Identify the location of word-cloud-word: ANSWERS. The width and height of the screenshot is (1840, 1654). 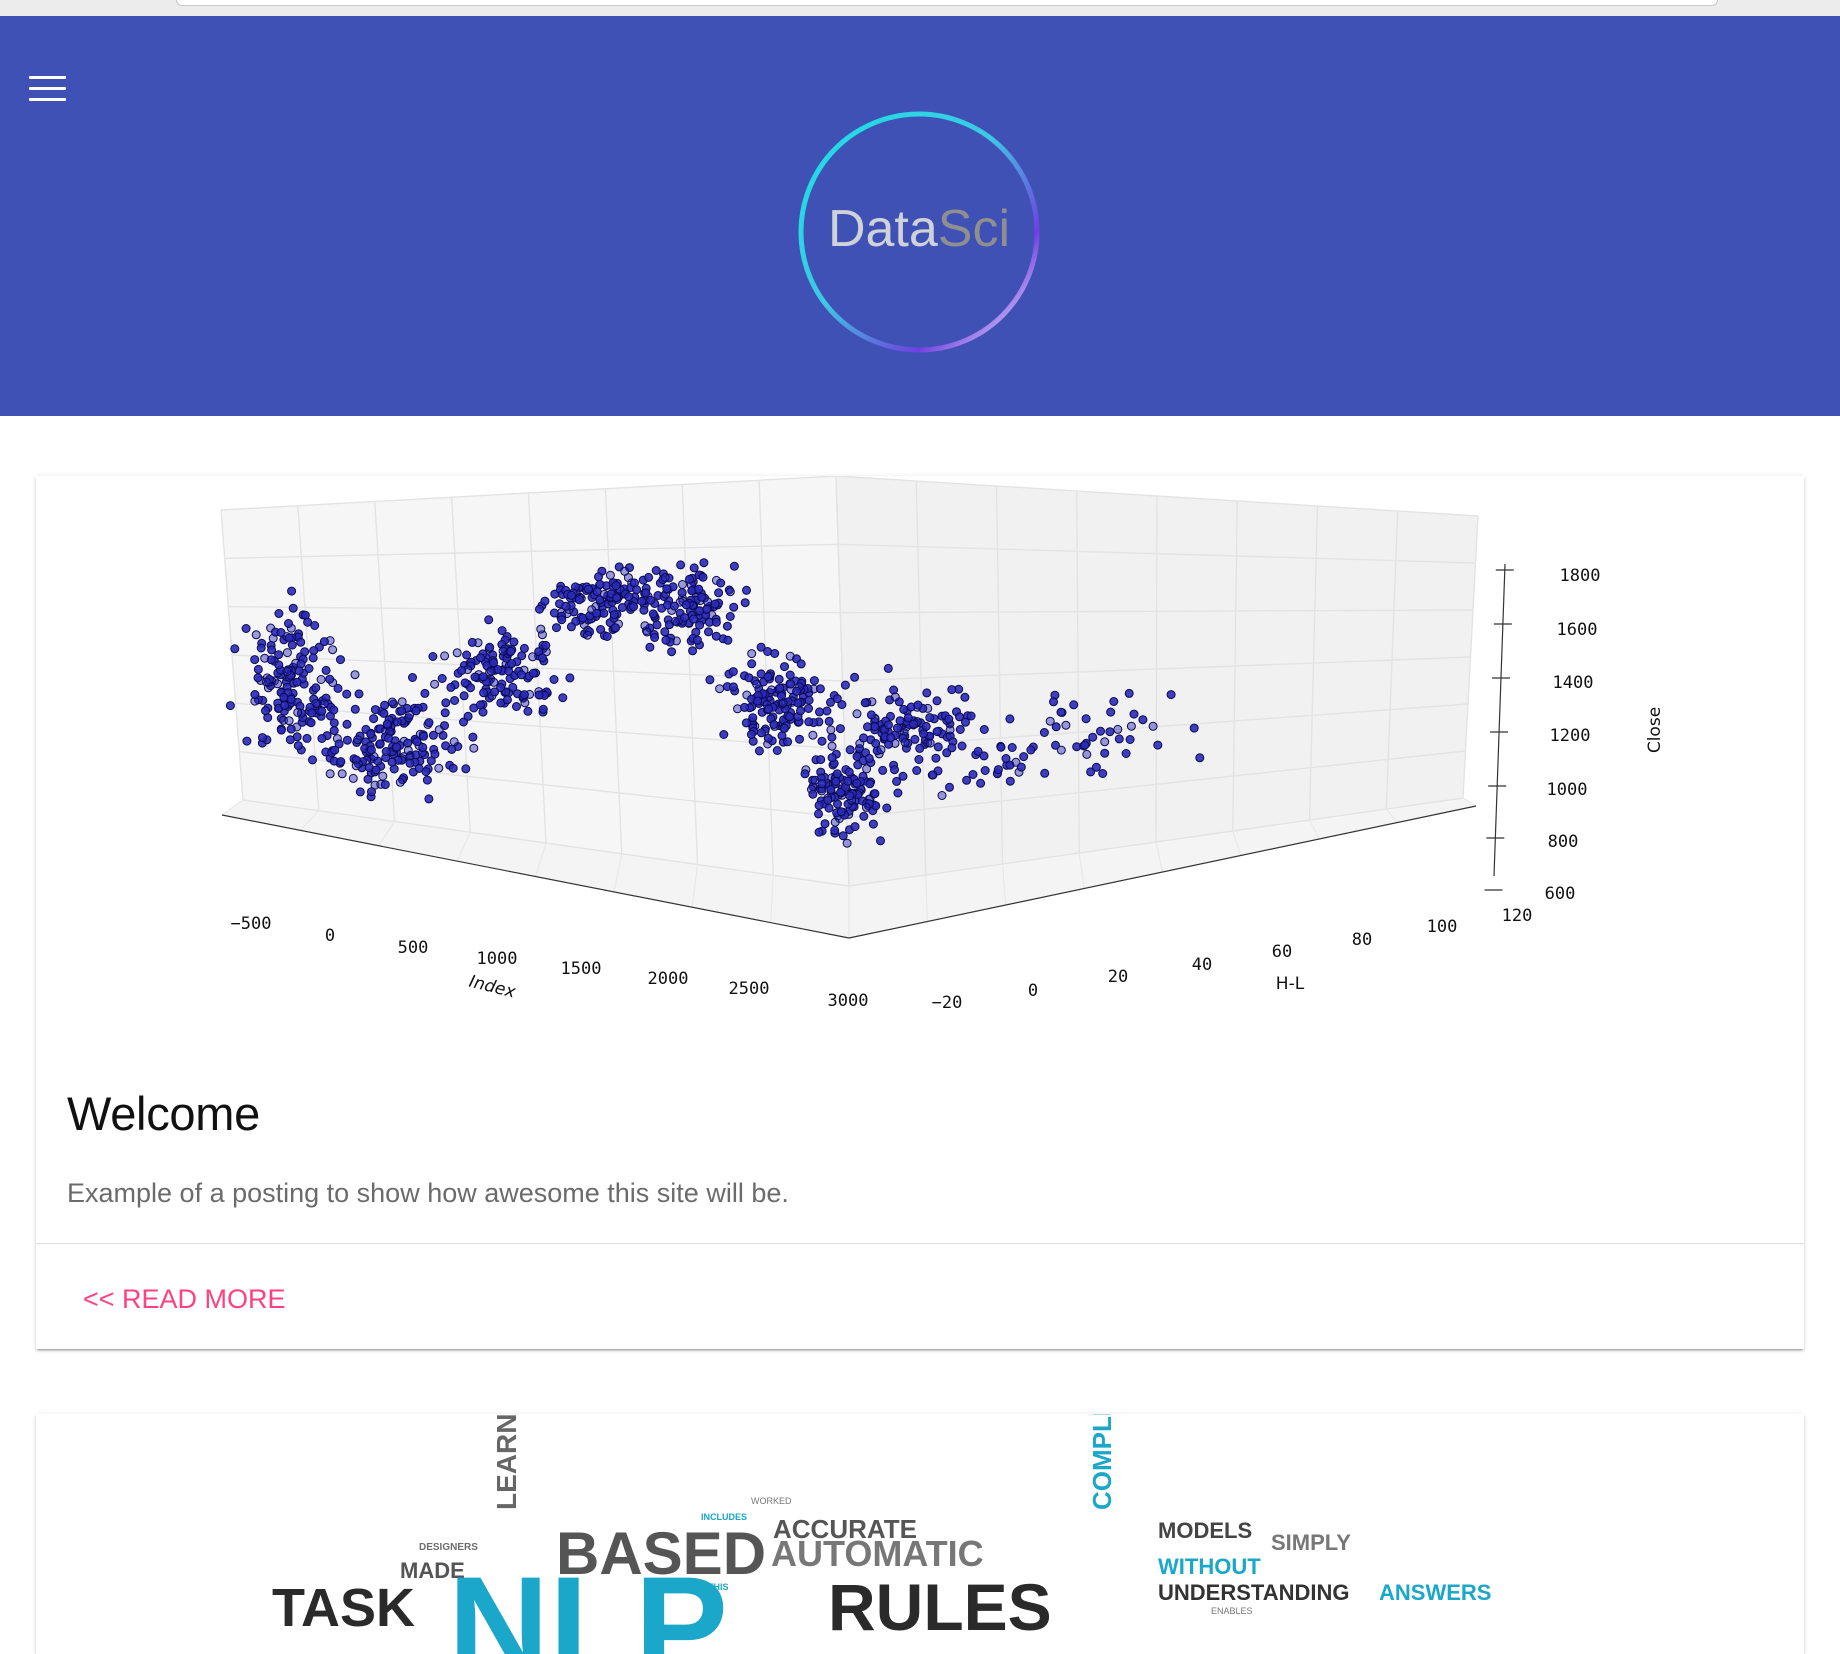
(1435, 1592).